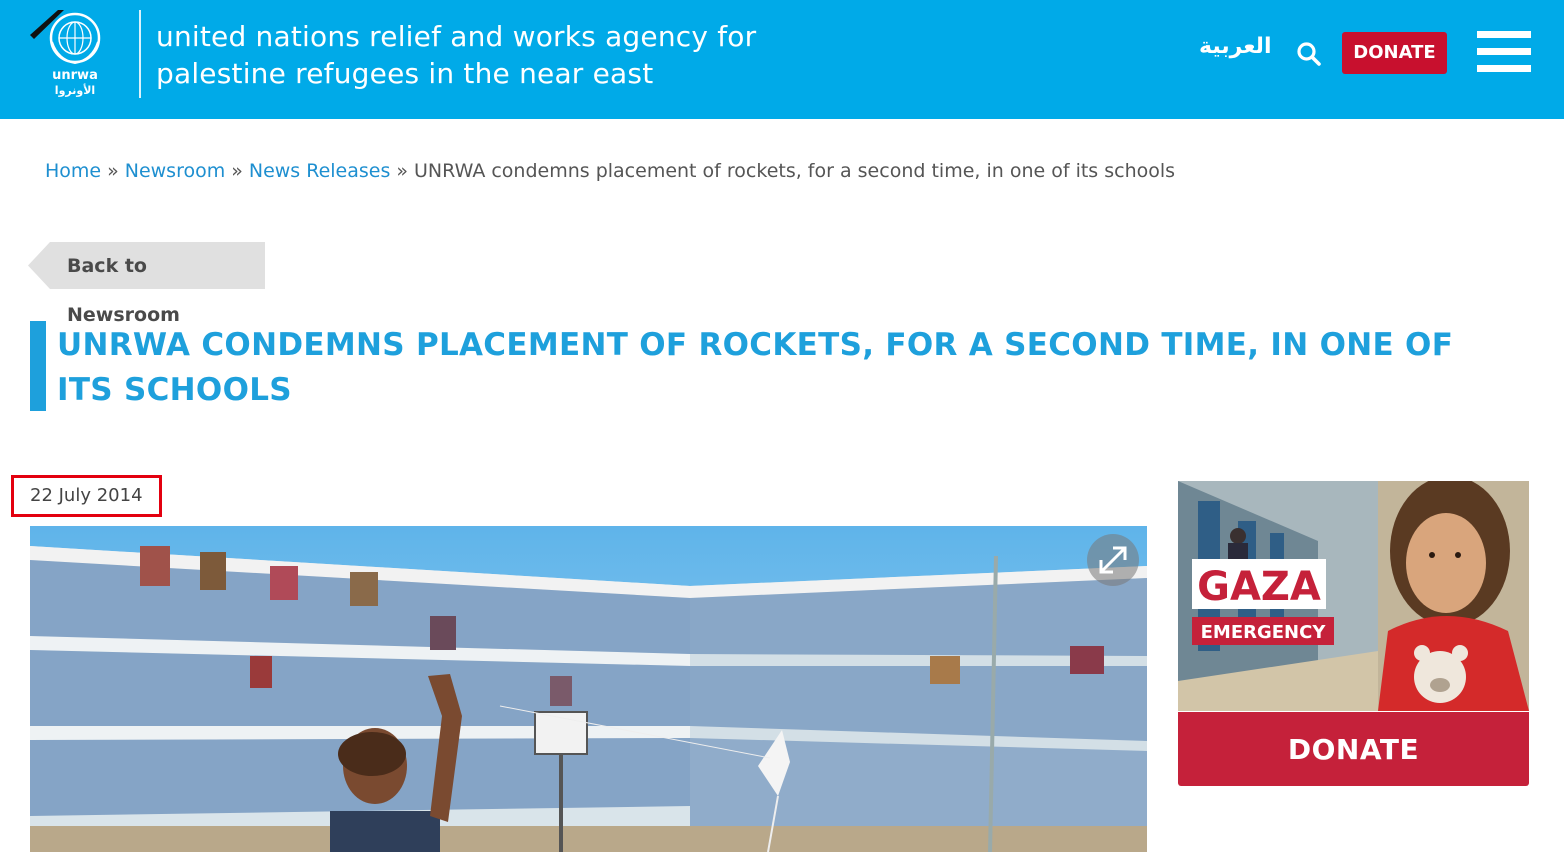 The width and height of the screenshot is (1564, 852). What do you see at coordinates (175, 171) in the screenshot?
I see `breadcrumb-newsroom: Newsroom` at bounding box center [175, 171].